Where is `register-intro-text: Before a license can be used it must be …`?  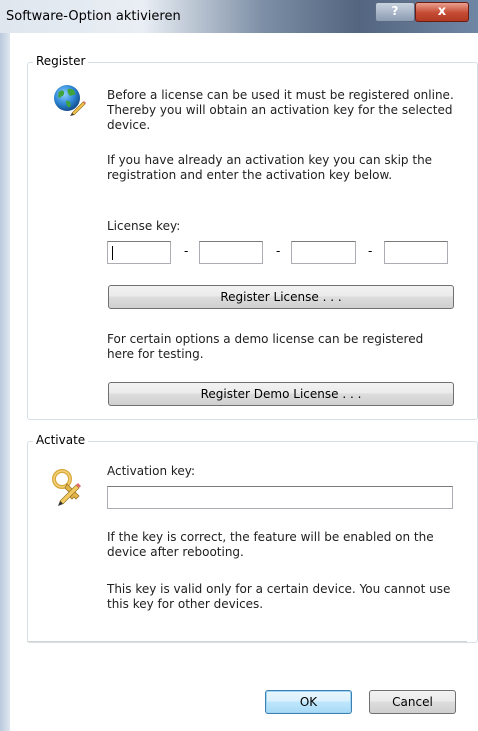 register-intro-text: Before a license can be used it must be … is located at coordinates (280, 110).